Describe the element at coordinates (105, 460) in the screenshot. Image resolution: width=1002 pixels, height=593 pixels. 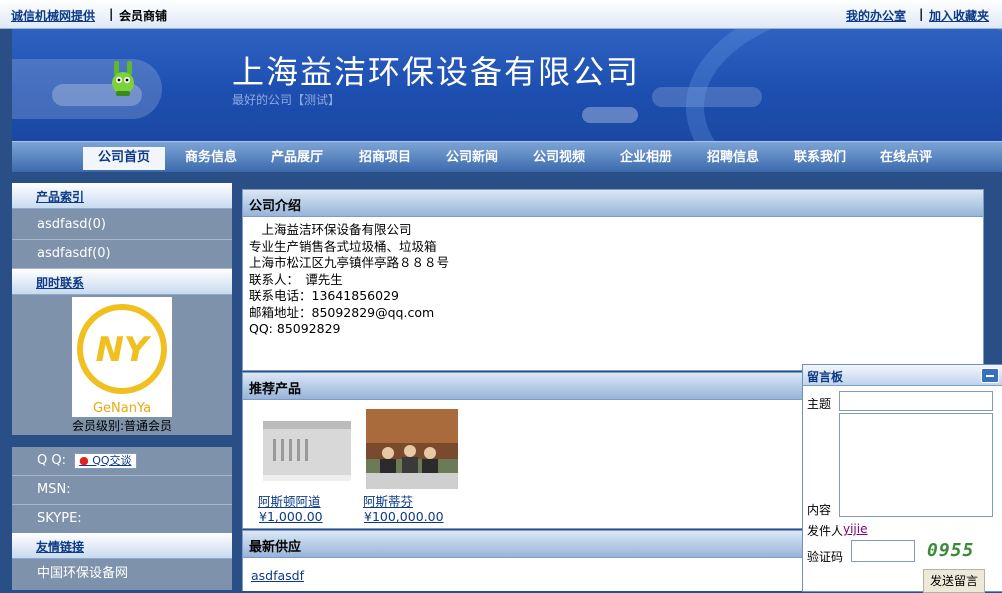
I see `qq-chat-button: ● QQ交谈` at that location.